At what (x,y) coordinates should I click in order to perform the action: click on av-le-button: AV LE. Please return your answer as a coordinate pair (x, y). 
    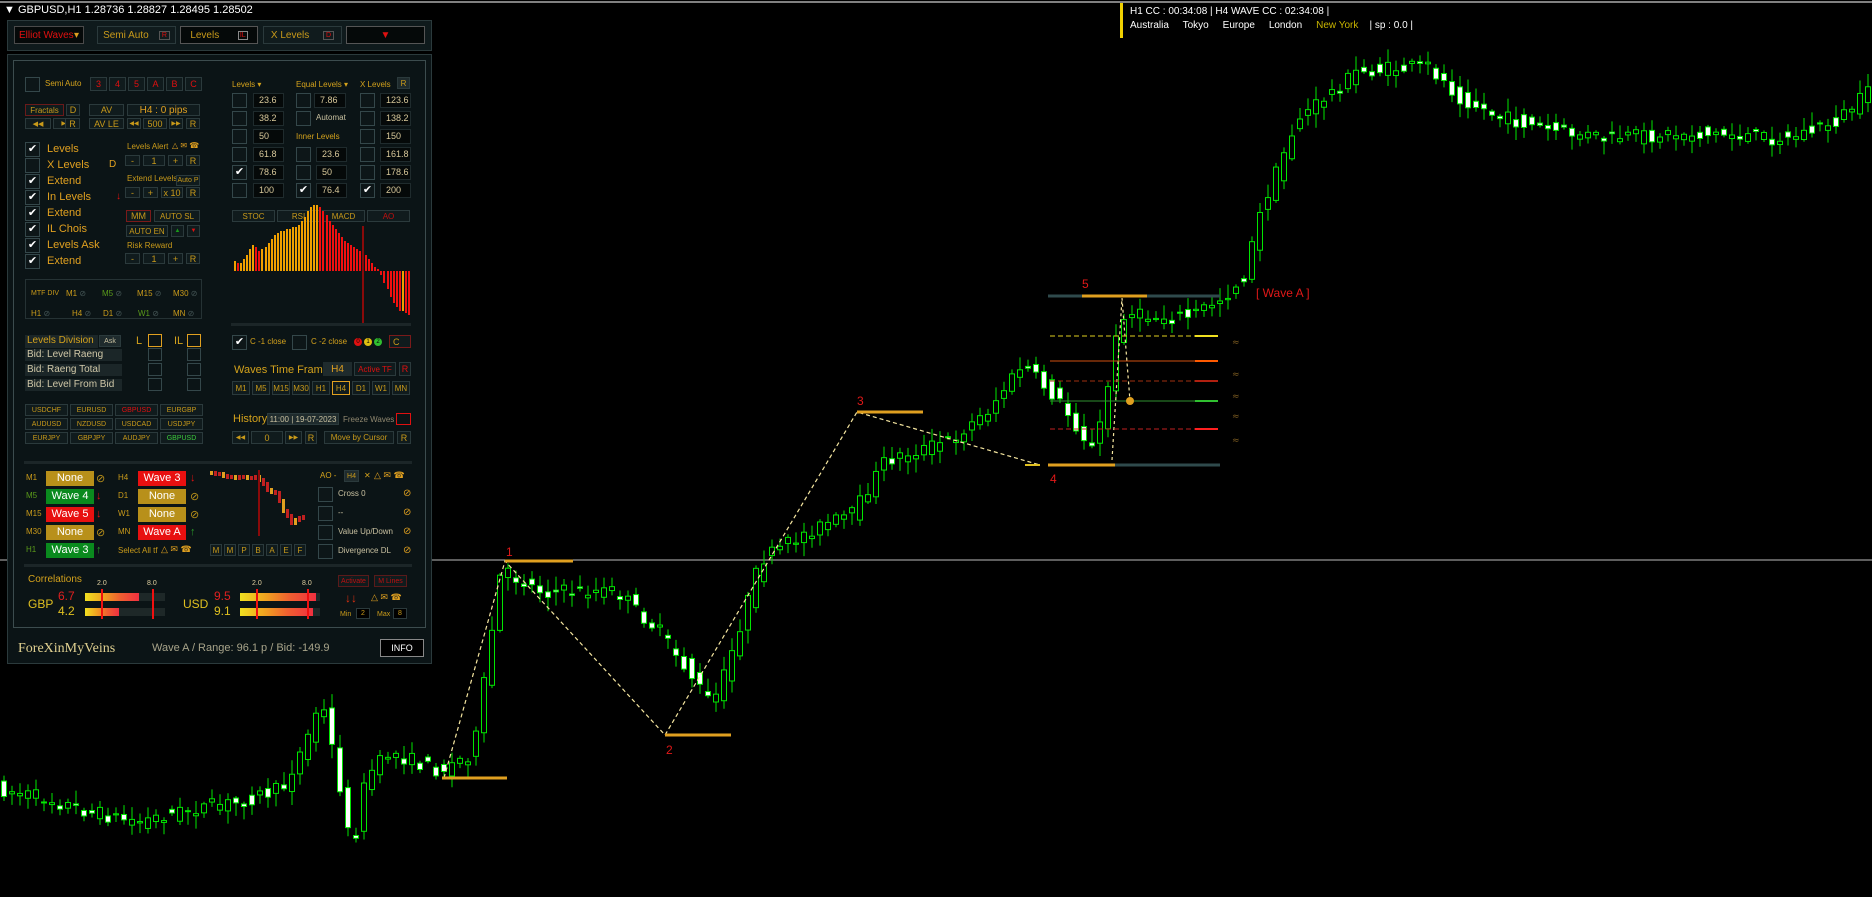
    Looking at the image, I should click on (106, 123).